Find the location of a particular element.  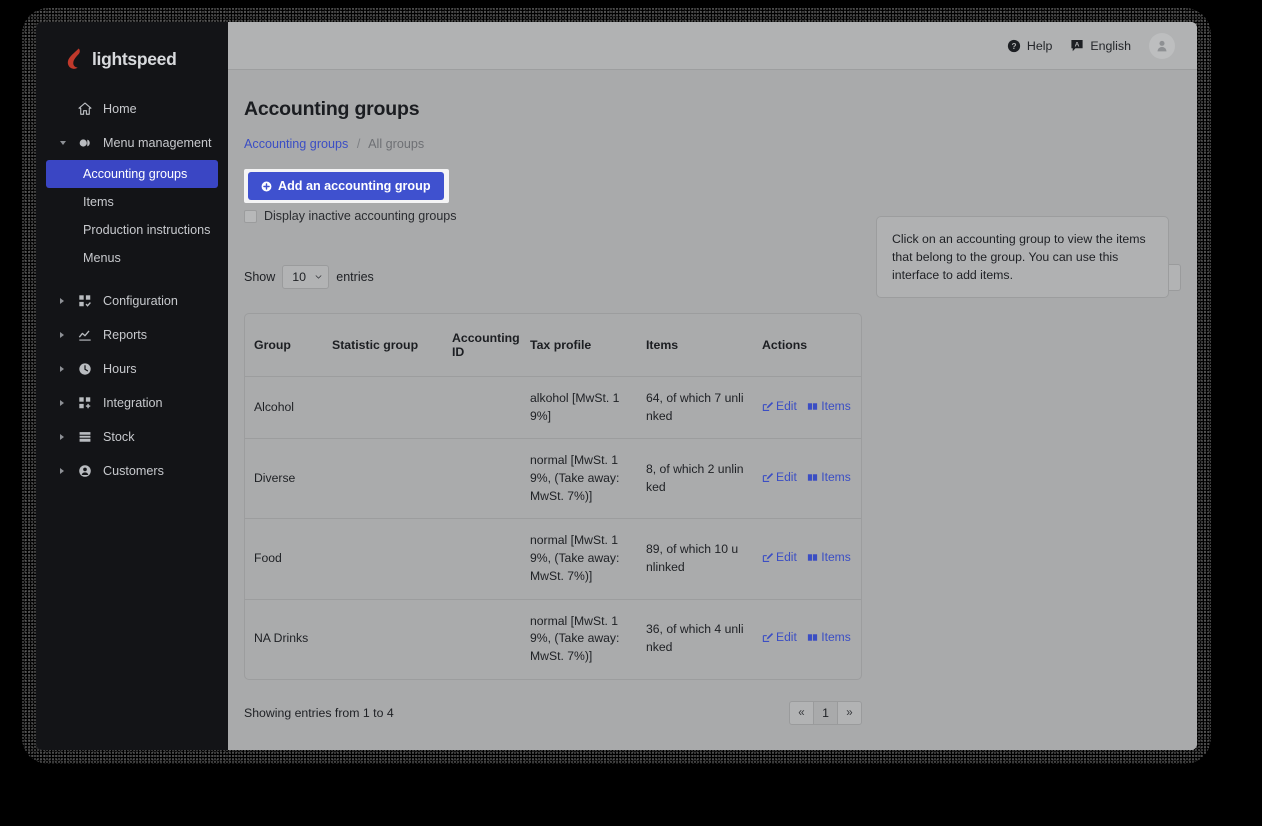

add-accounting-group-button: Add an accounting group is located at coordinates (346, 186).